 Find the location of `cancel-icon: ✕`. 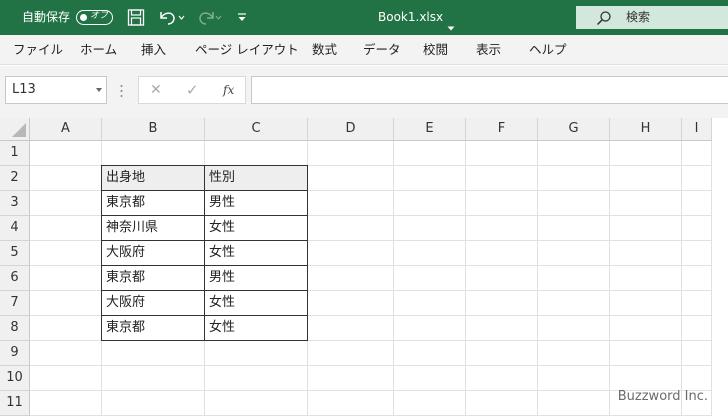

cancel-icon: ✕ is located at coordinates (156, 90).